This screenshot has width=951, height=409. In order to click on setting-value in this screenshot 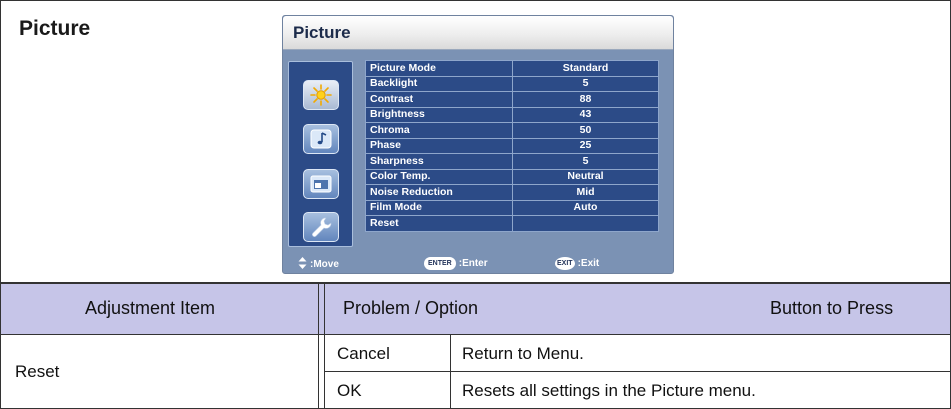, I will do `click(585, 223)`.